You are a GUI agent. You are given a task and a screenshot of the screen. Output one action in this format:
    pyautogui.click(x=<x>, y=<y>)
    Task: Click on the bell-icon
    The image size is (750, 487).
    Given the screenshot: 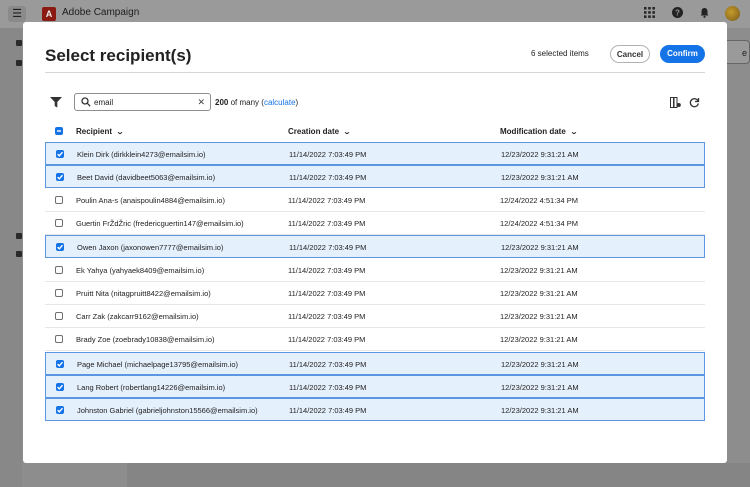 What is the action you would take?
    pyautogui.click(x=704, y=14)
    